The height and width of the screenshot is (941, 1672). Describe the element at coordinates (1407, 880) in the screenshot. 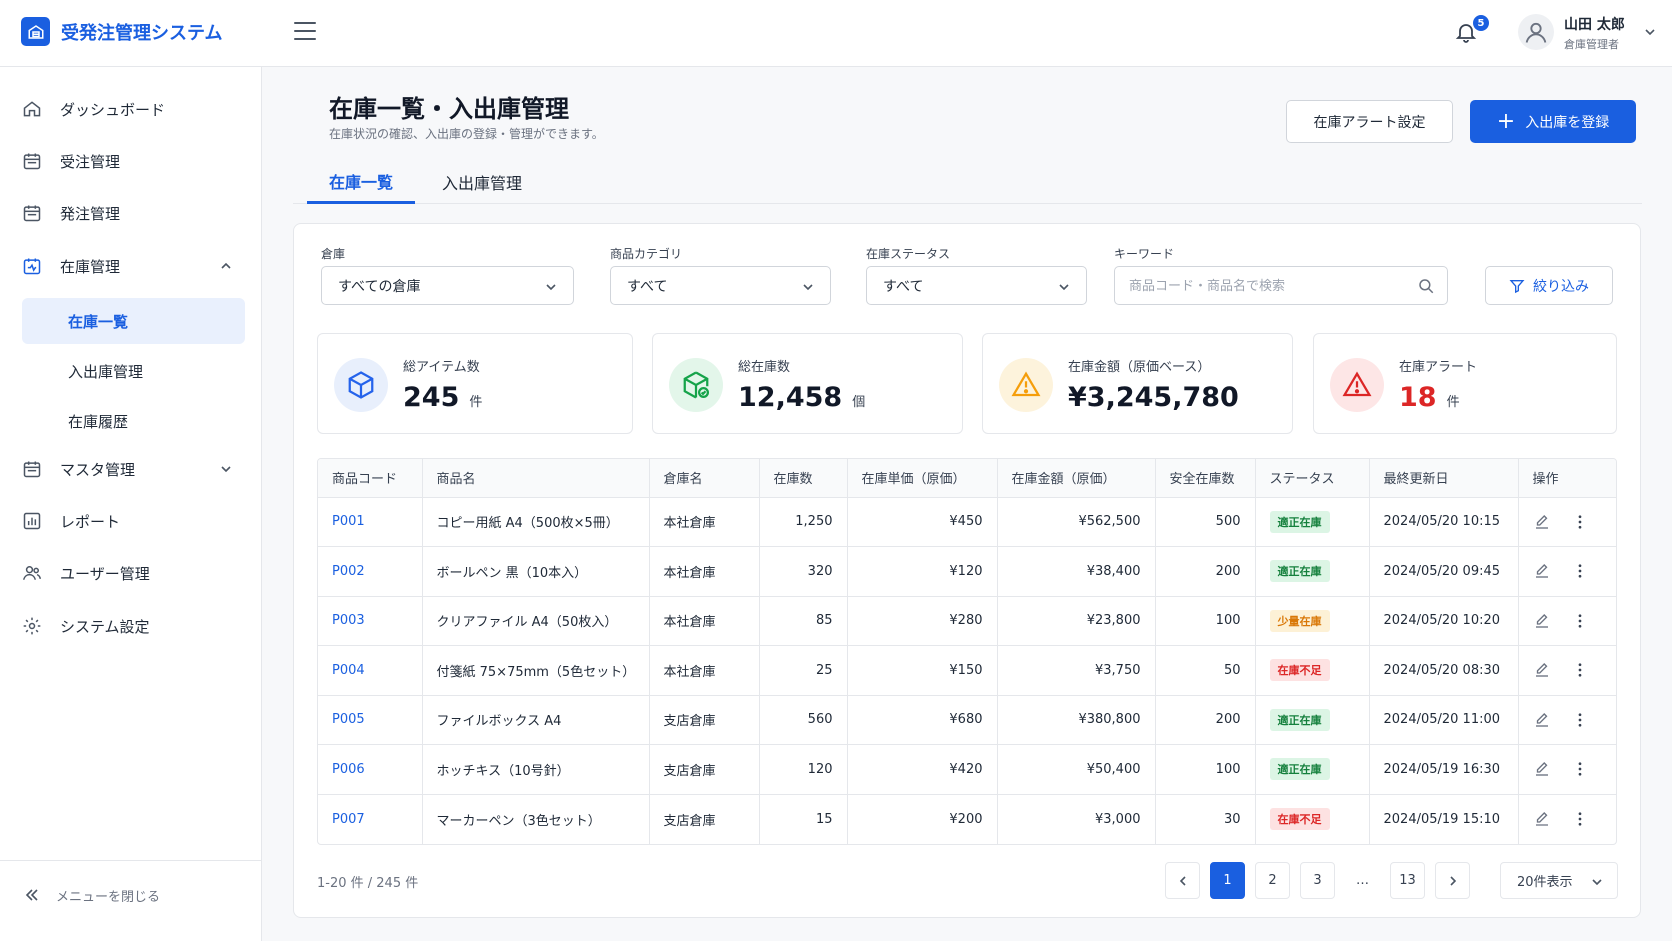

I see `page-button-13: 13` at that location.